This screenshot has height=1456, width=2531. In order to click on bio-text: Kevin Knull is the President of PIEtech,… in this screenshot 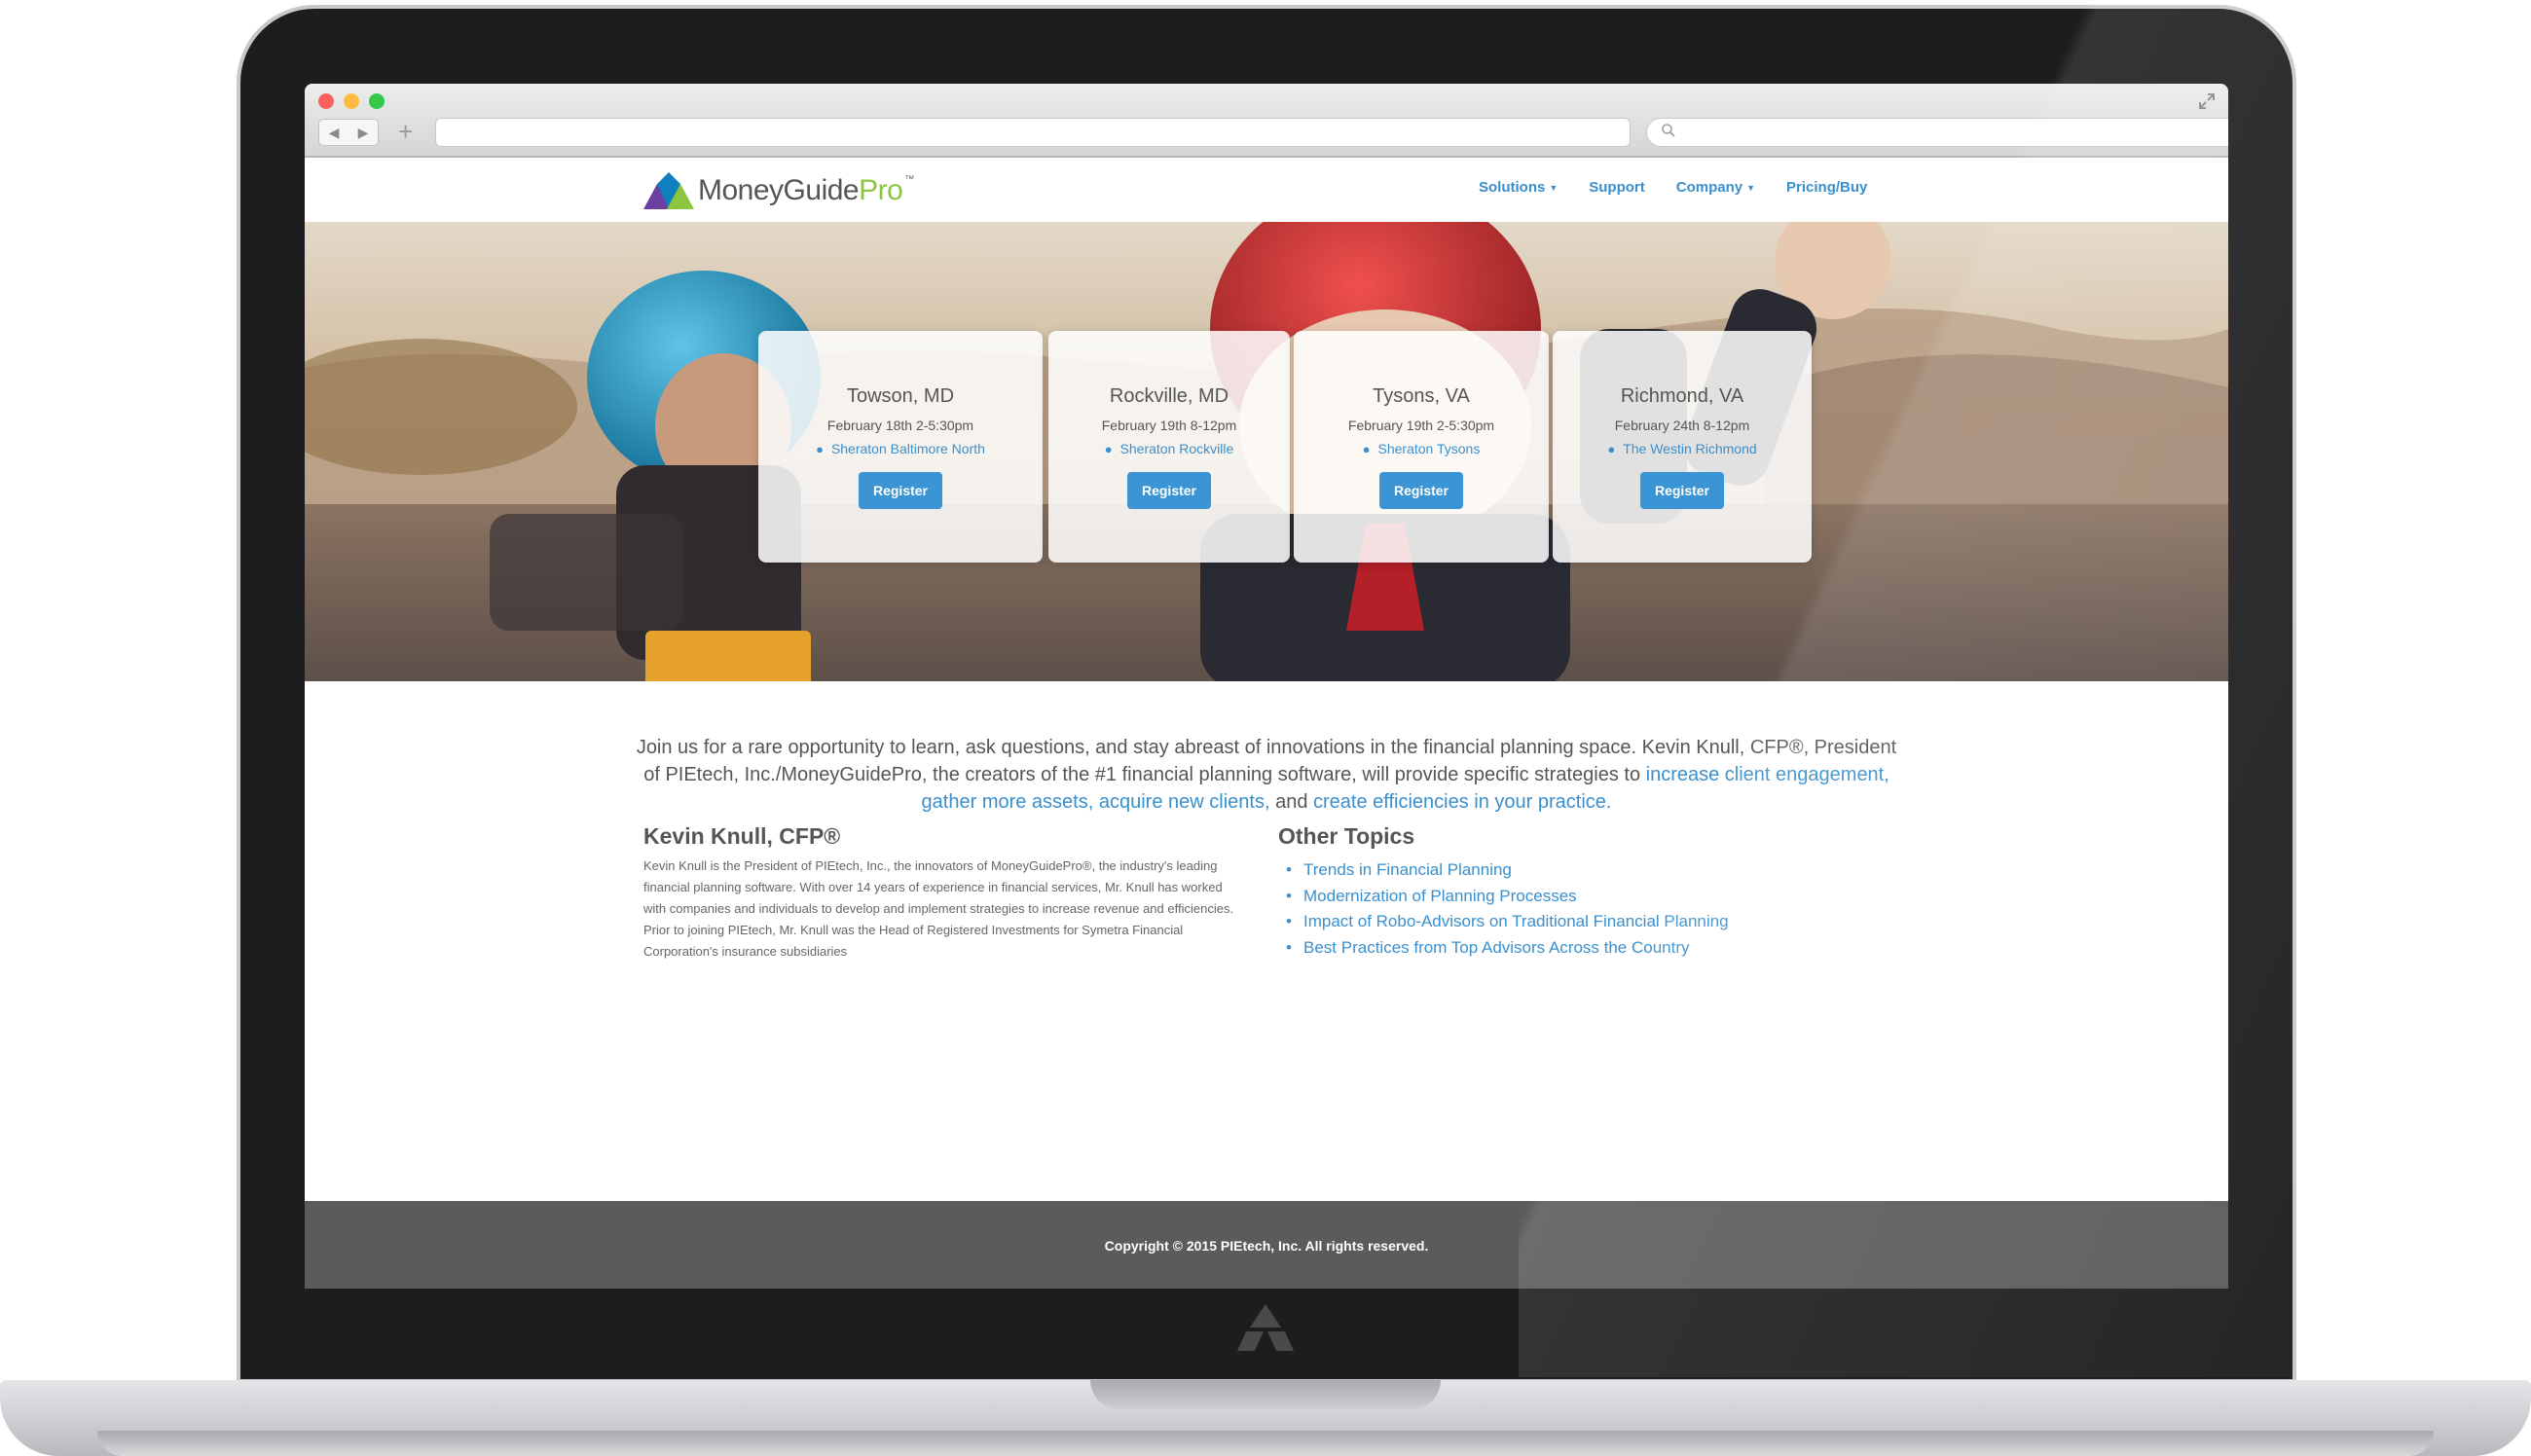, I will do `click(938, 908)`.